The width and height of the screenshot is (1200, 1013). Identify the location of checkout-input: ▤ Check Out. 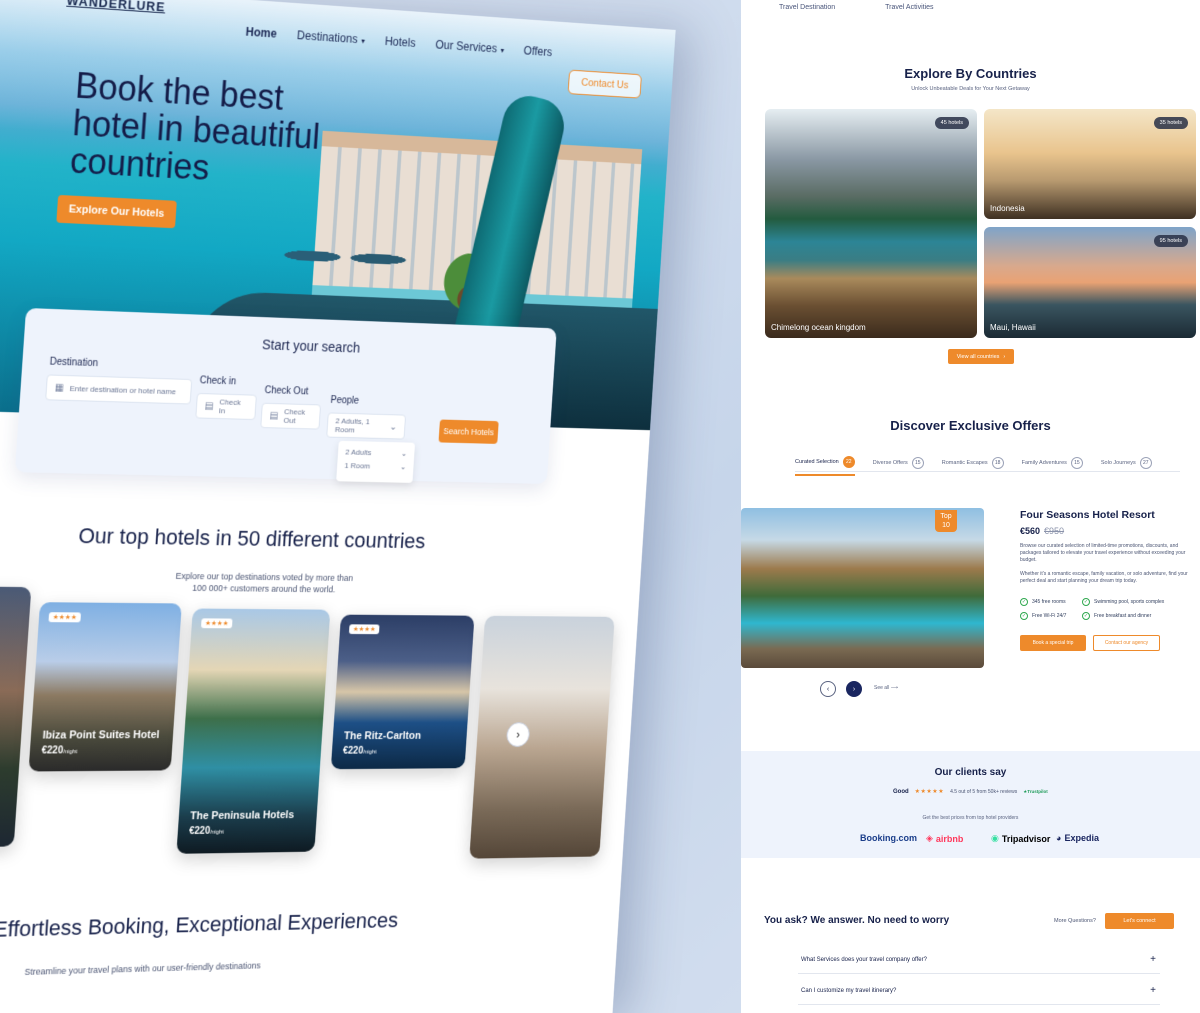
(291, 416).